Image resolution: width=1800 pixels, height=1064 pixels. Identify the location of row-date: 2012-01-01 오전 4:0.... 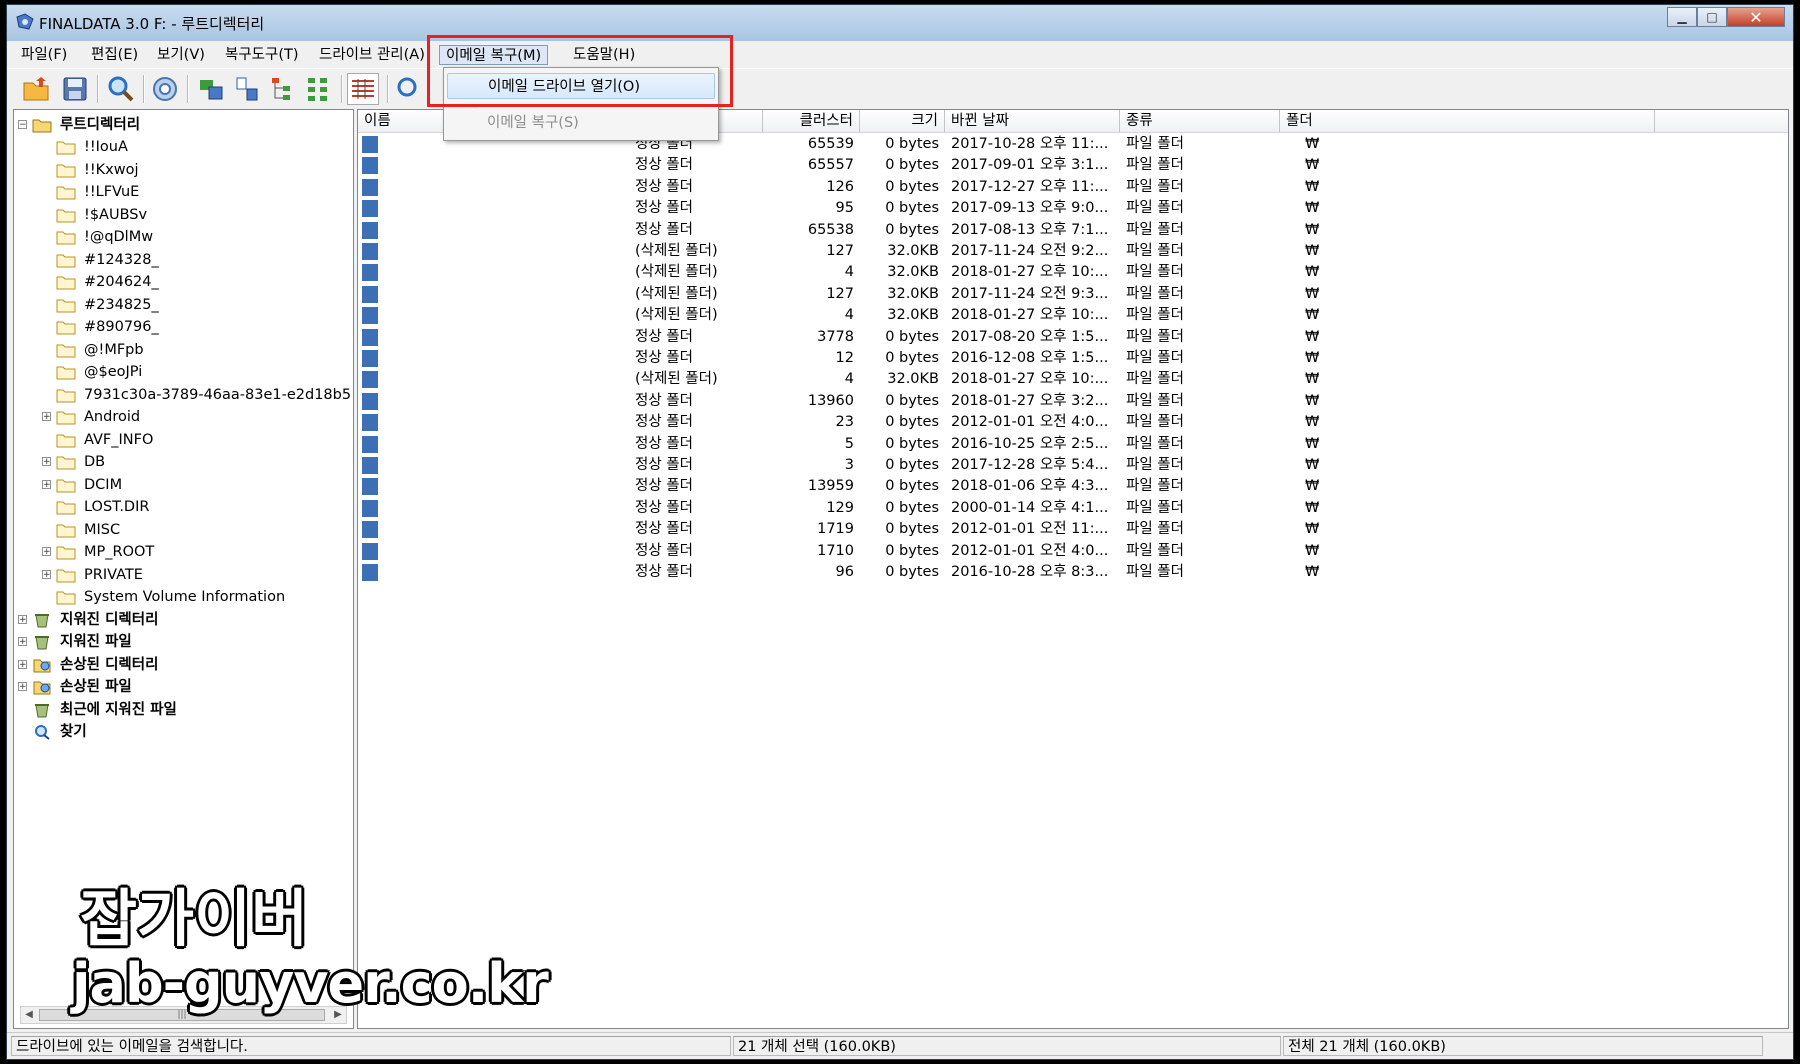
(1030, 422).